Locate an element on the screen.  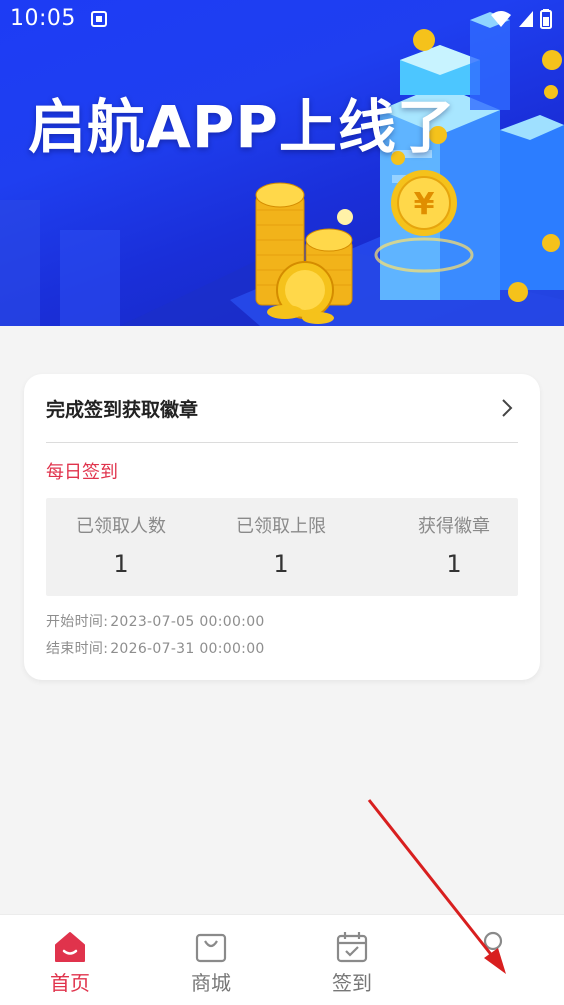
shopping-bag-icon is located at coordinates (211, 949).